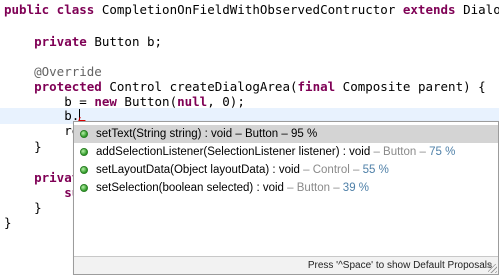 The height and width of the screenshot is (275, 499). I want to click on proposal-relevance: 95 %, so click(304, 134).